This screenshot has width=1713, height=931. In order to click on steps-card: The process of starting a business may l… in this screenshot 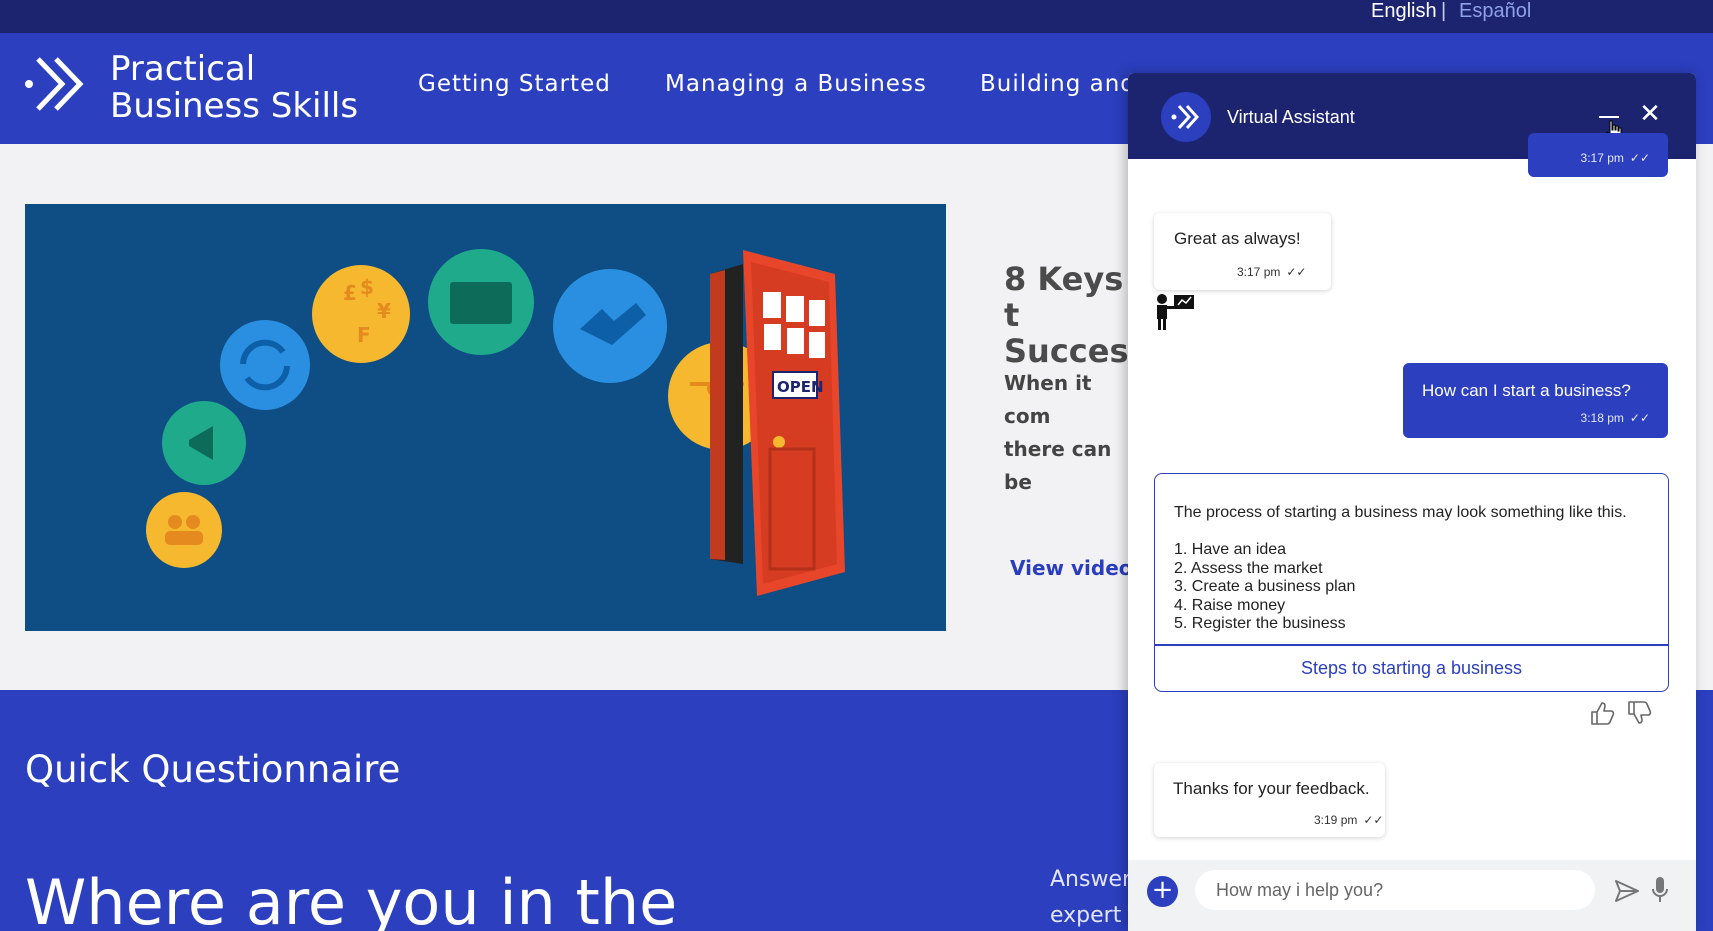, I will do `click(1411, 582)`.